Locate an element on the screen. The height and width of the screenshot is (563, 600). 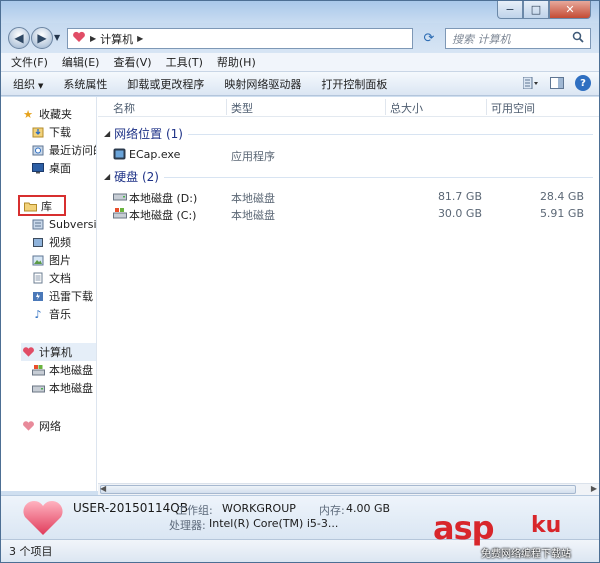
list-item: 本地磁盘 (D:) 本地磁盘 81.7 GB 28.4 GB is located at coordinates (348, 196).